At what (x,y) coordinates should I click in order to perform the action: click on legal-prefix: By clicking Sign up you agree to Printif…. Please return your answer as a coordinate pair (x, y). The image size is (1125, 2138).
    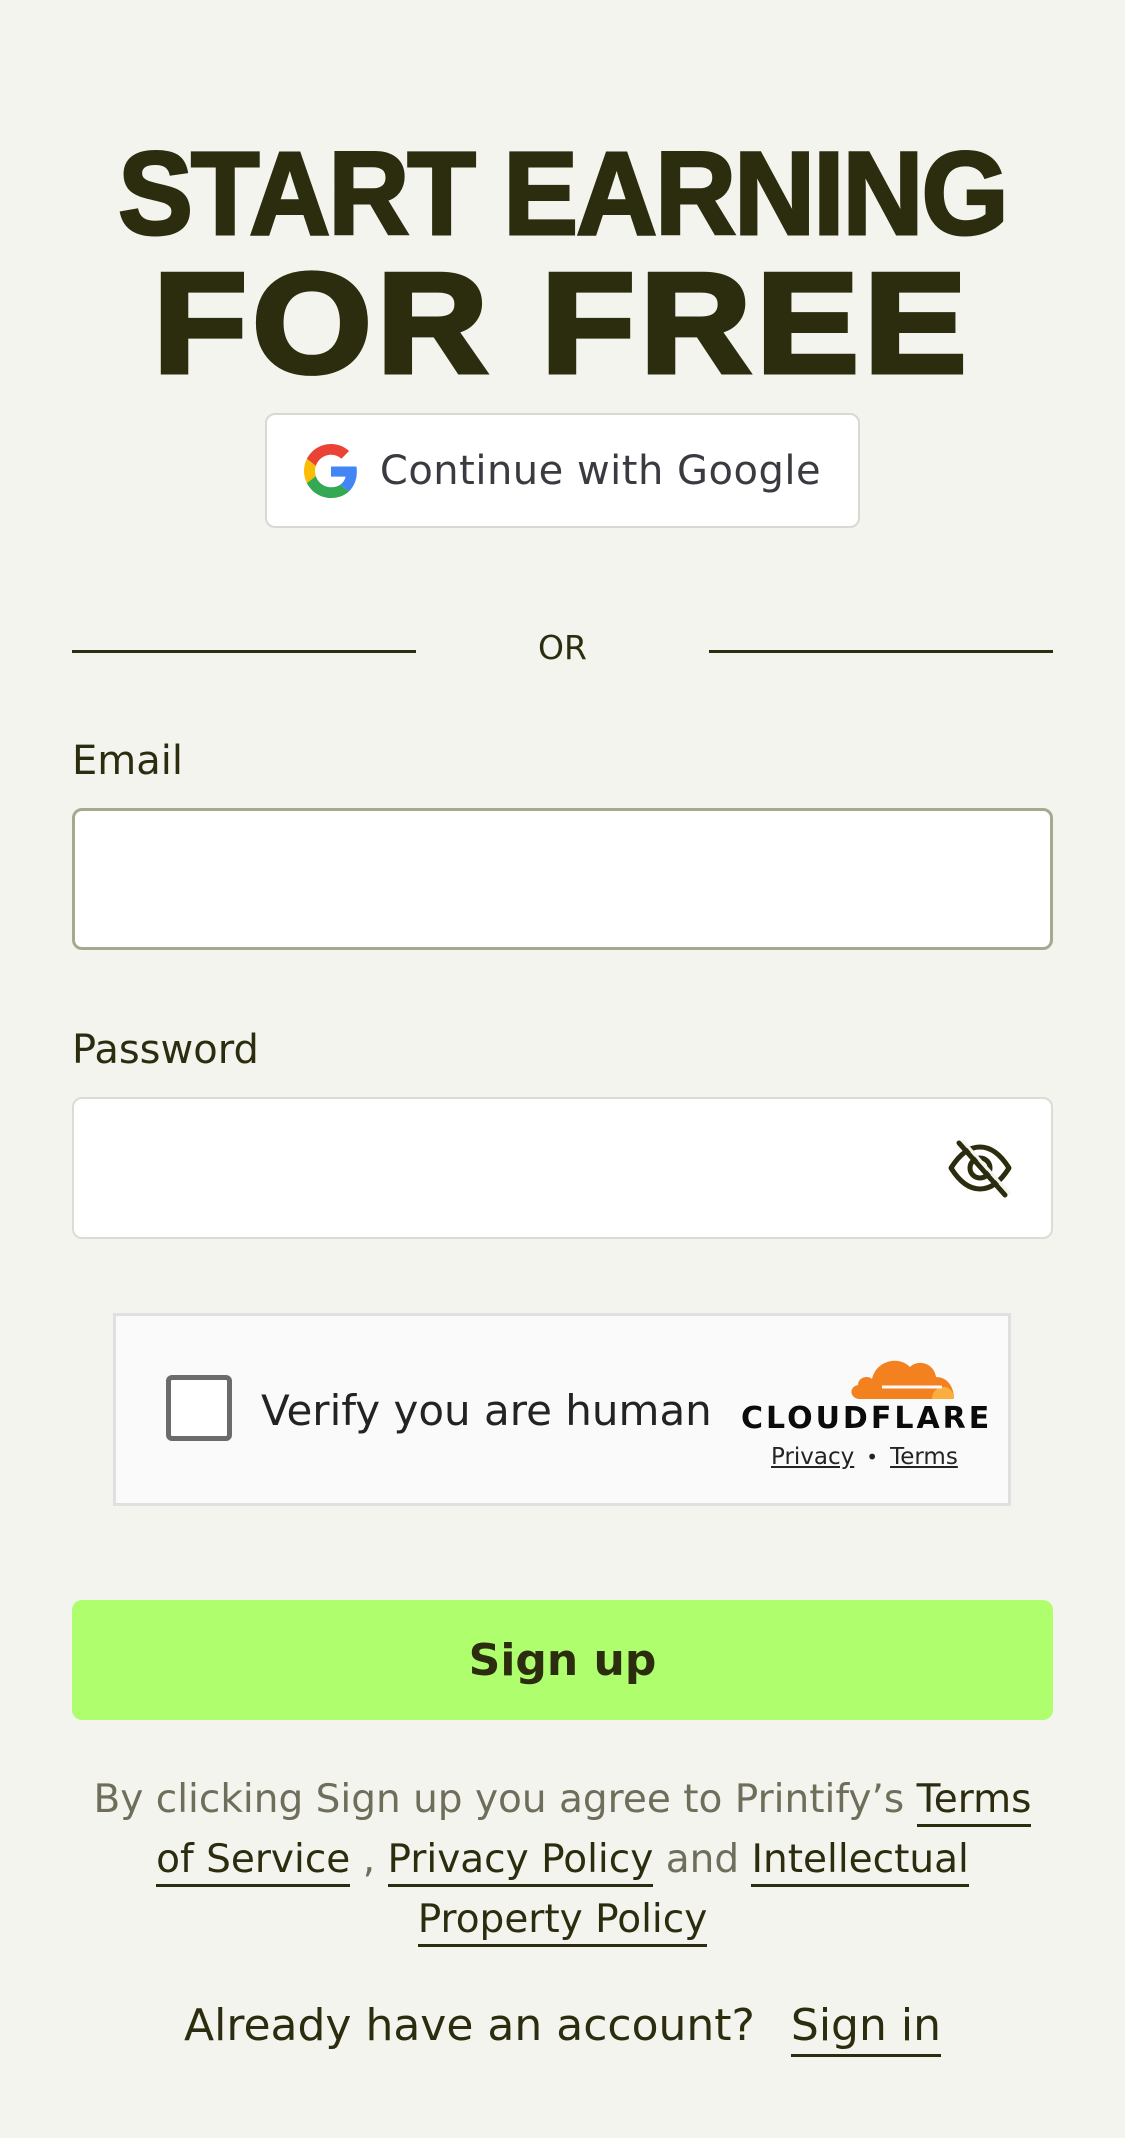
    Looking at the image, I should click on (499, 1799).